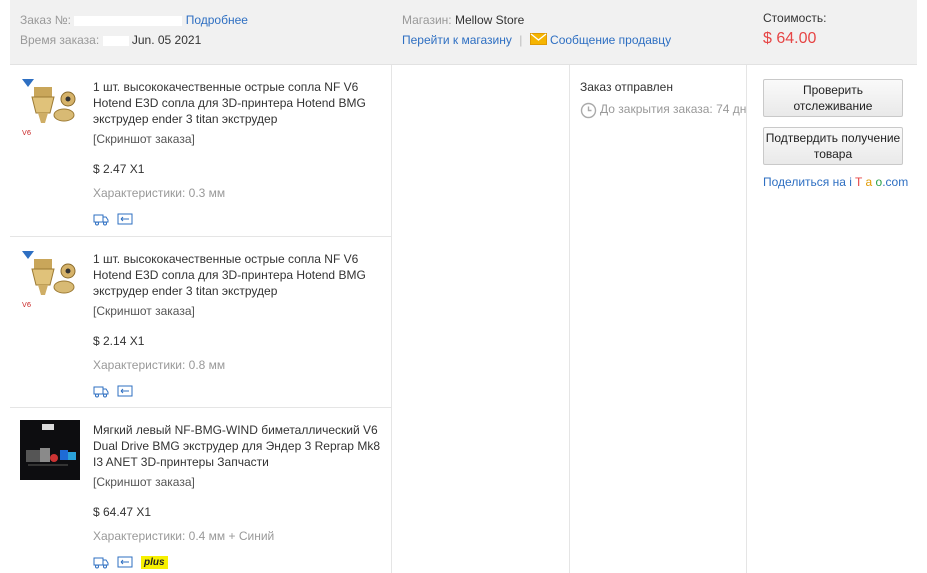  What do you see at coordinates (122, 512) in the screenshot?
I see `item-price: $ 64.47 X1` at bounding box center [122, 512].